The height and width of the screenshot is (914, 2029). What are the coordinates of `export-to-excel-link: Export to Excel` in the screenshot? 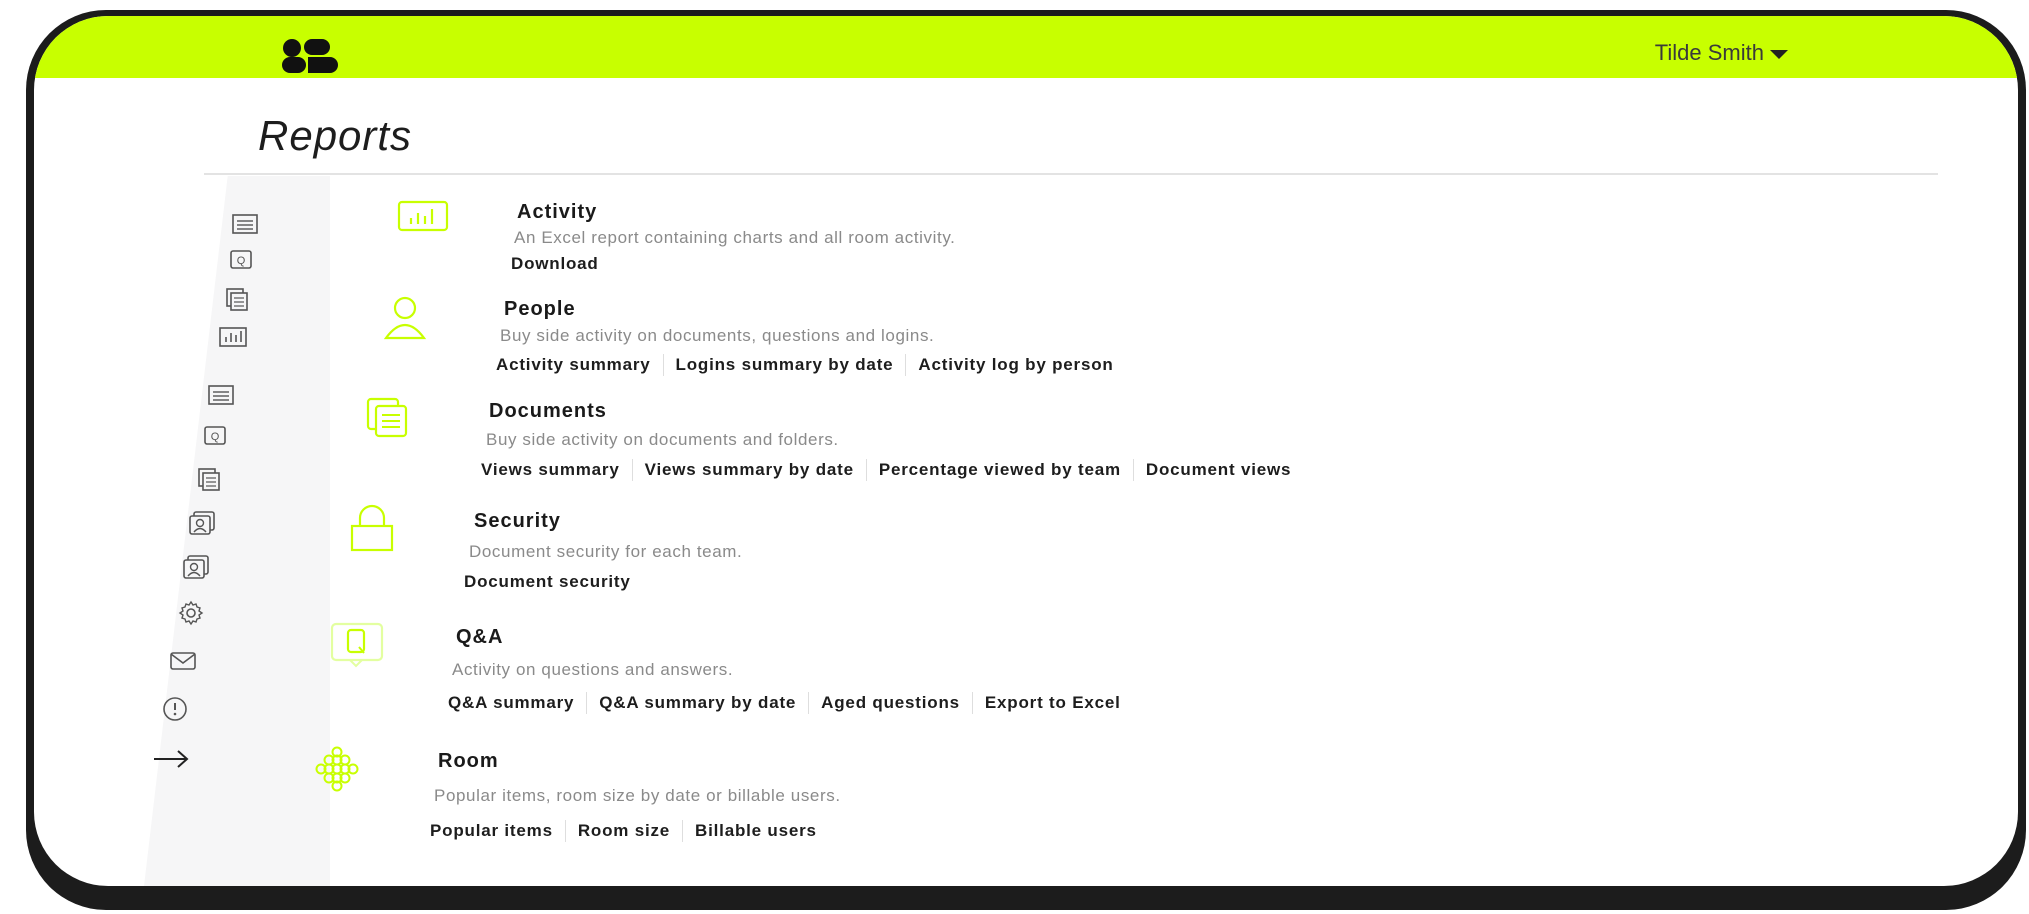 It's located at (1053, 703).